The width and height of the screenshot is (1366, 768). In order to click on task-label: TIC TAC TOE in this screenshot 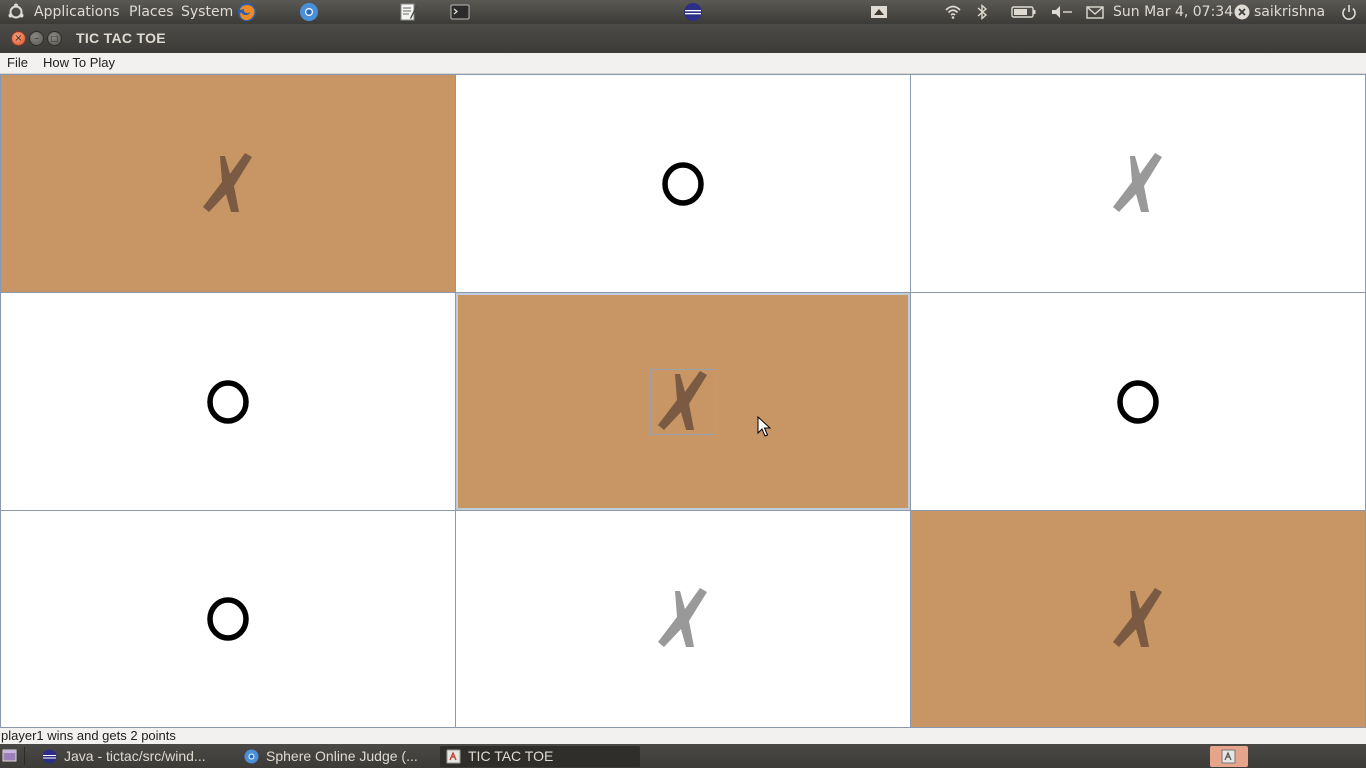, I will do `click(511, 756)`.